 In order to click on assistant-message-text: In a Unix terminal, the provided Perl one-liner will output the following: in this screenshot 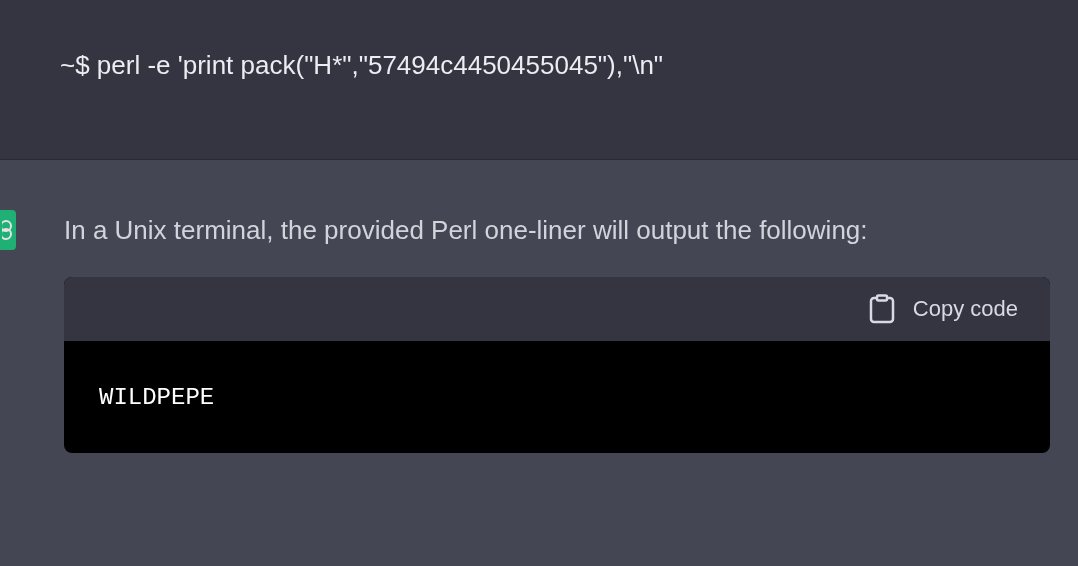, I will do `click(466, 230)`.